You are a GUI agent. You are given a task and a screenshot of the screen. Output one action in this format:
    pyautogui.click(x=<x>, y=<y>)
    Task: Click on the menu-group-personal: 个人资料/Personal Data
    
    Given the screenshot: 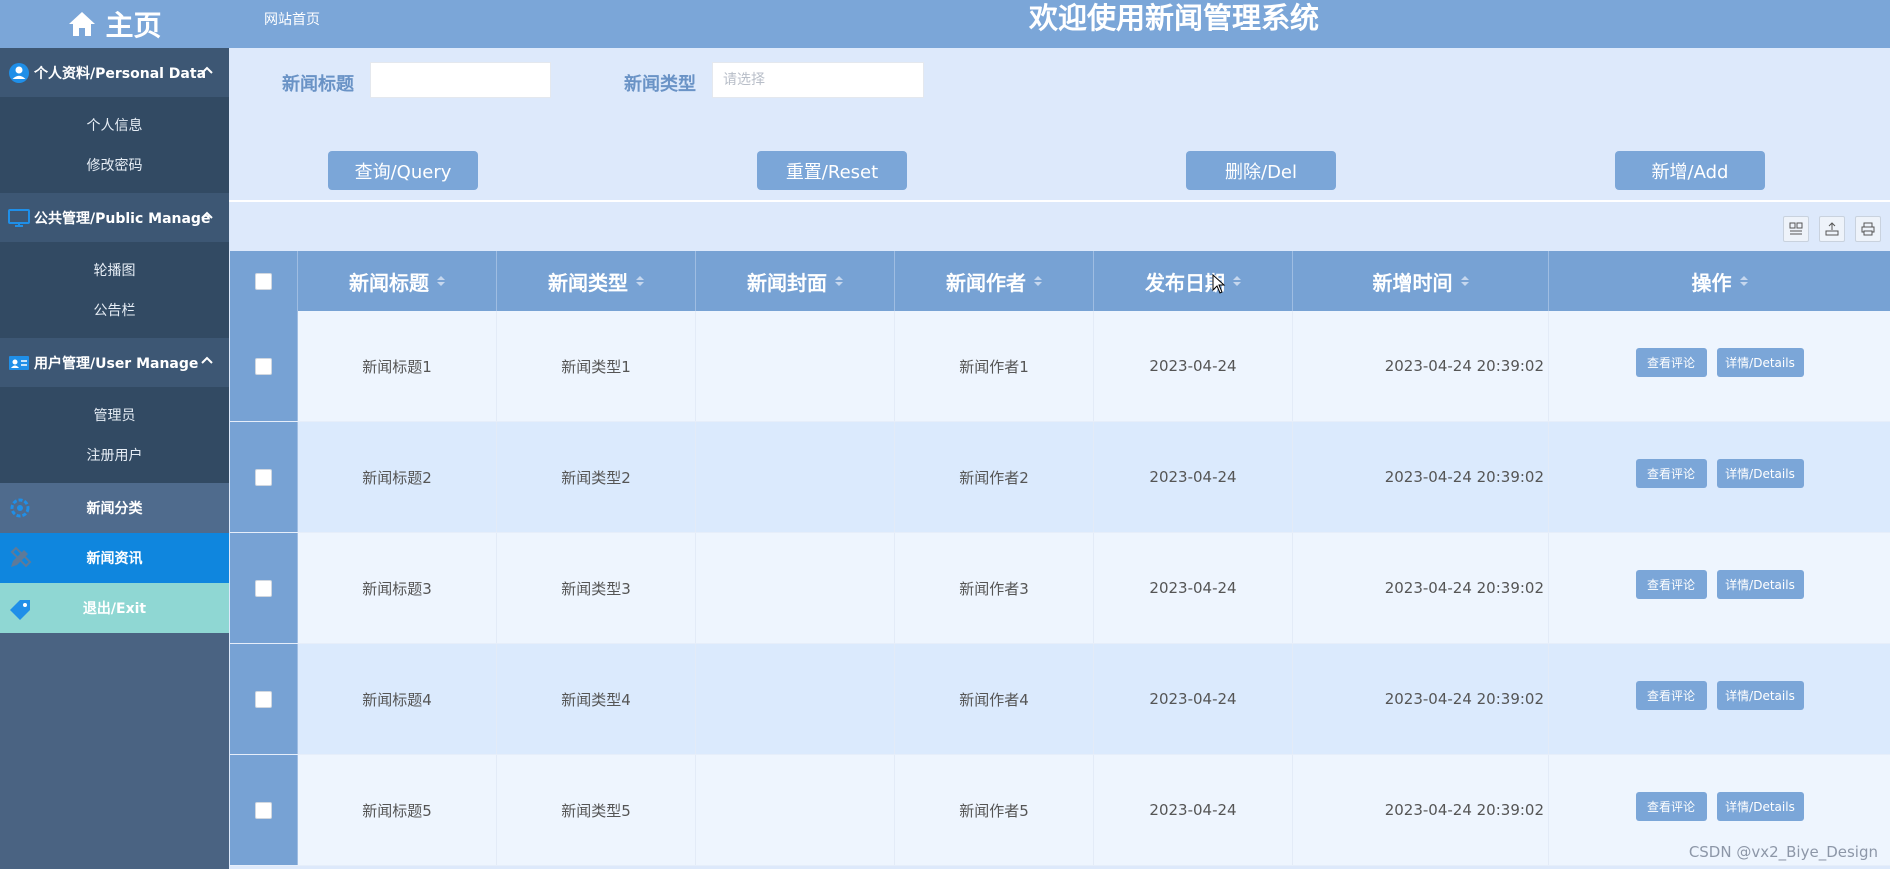 What is the action you would take?
    pyautogui.click(x=114, y=72)
    